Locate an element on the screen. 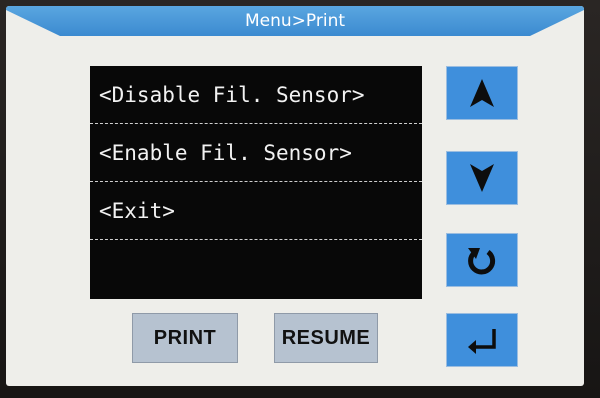 Image resolution: width=600 pixels, height=398 pixels. page-title: Menu>Print is located at coordinates (295, 21).